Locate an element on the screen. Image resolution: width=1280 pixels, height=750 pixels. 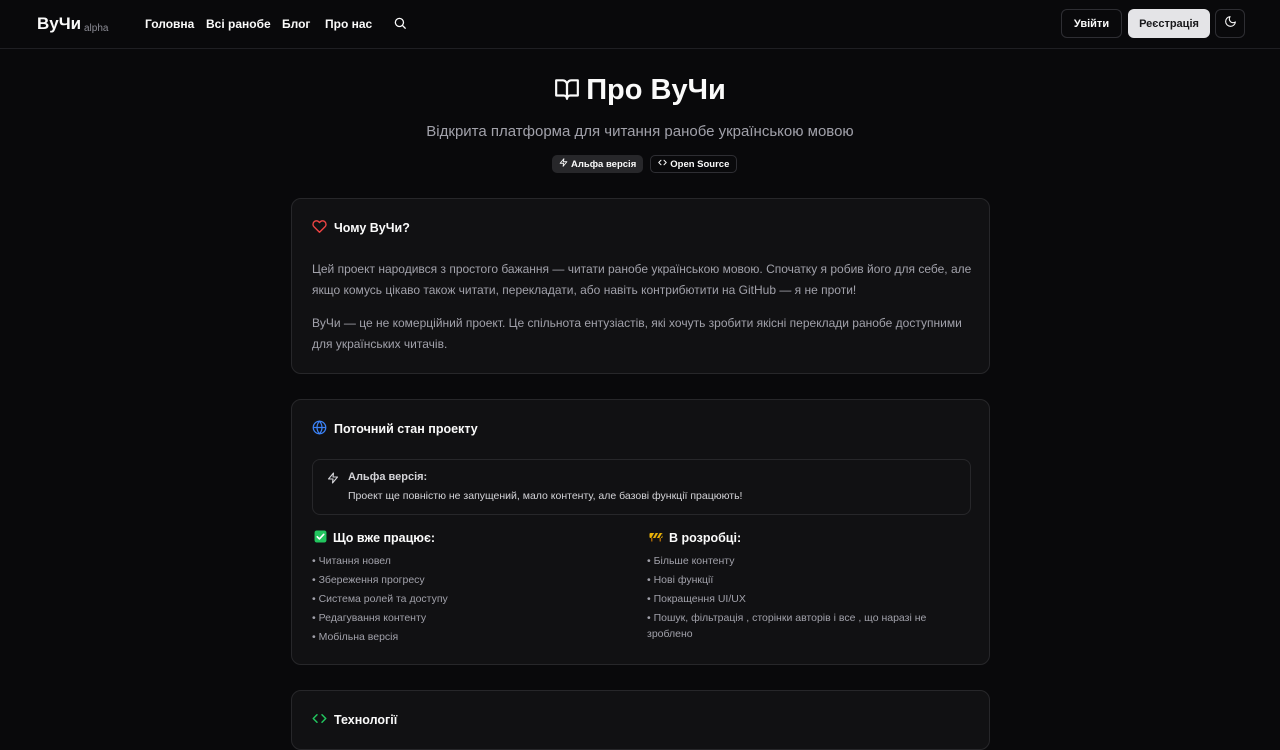
alpha-badge: Альфа версія is located at coordinates (598, 164).